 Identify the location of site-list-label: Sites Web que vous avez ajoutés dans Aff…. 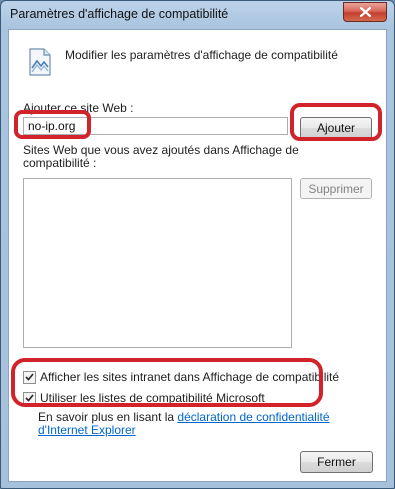
(161, 156).